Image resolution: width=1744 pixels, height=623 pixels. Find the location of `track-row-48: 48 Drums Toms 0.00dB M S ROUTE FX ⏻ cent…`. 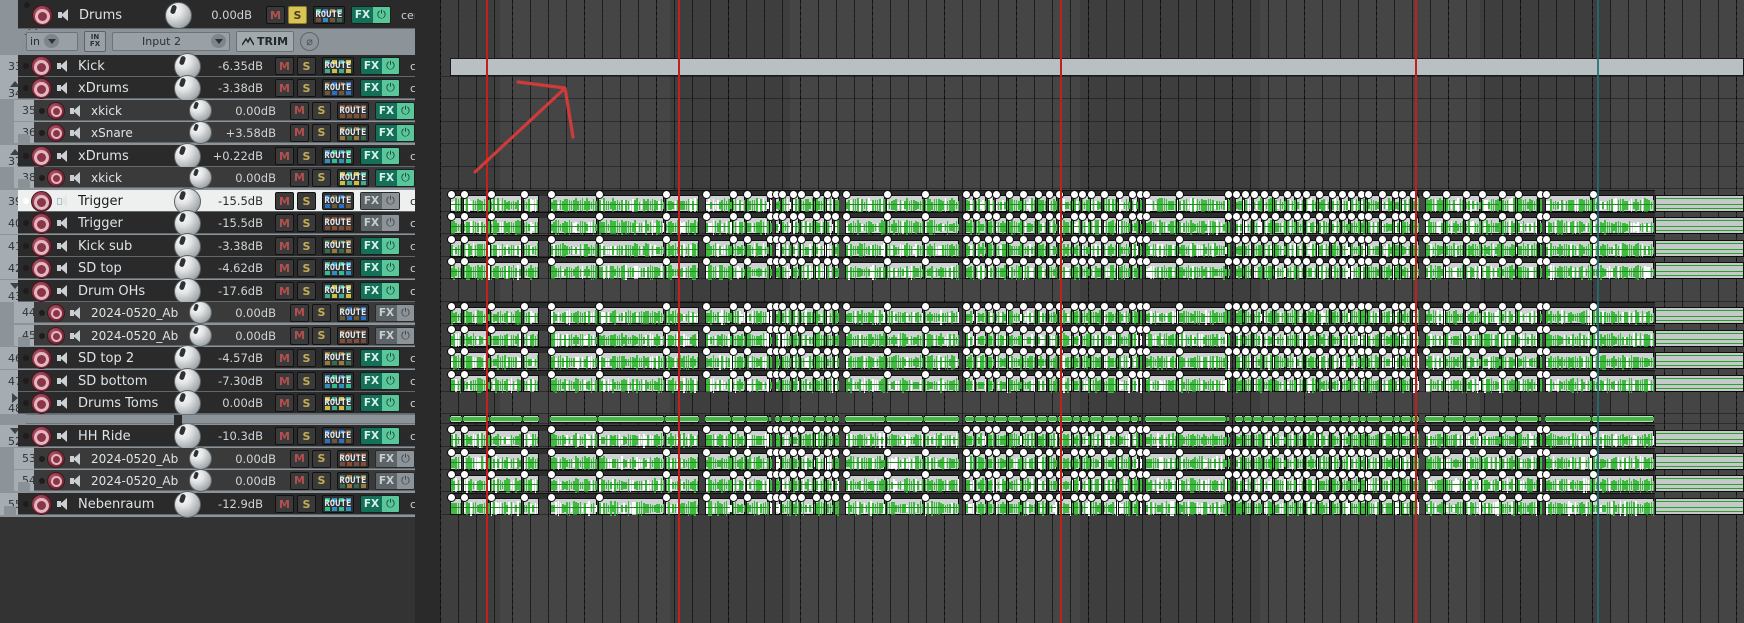

track-row-48: 48 Drums Toms 0.00dB M S ROUTE FX ⏻ cent… is located at coordinates (207, 403).